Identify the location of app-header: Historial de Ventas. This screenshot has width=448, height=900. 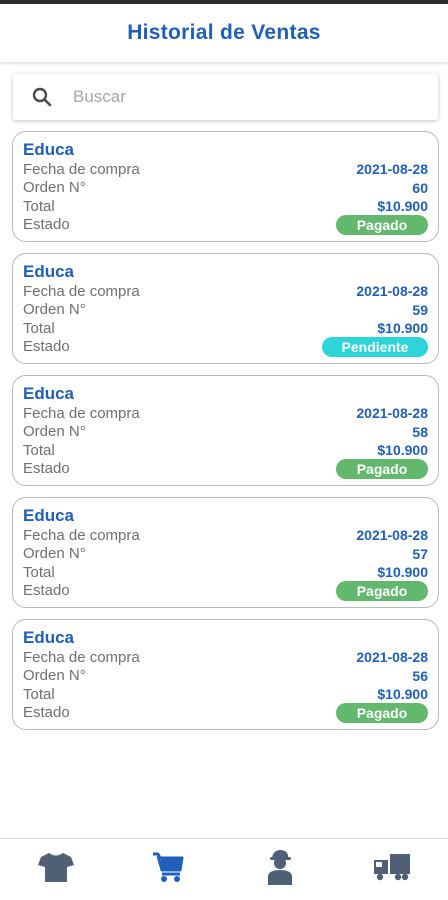
(224, 33).